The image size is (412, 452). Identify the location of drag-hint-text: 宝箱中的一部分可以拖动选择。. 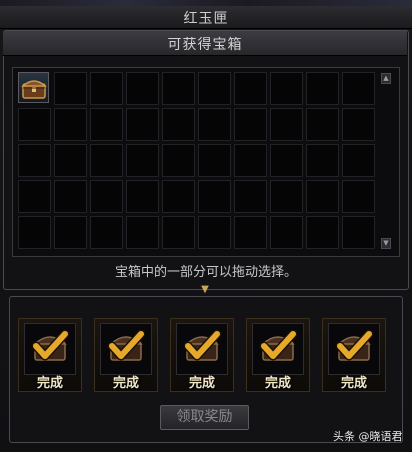
(205, 272).